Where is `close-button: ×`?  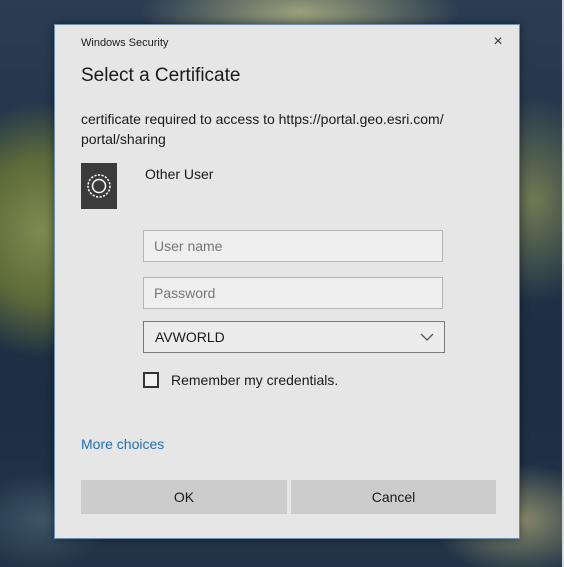 close-button: × is located at coordinates (498, 42).